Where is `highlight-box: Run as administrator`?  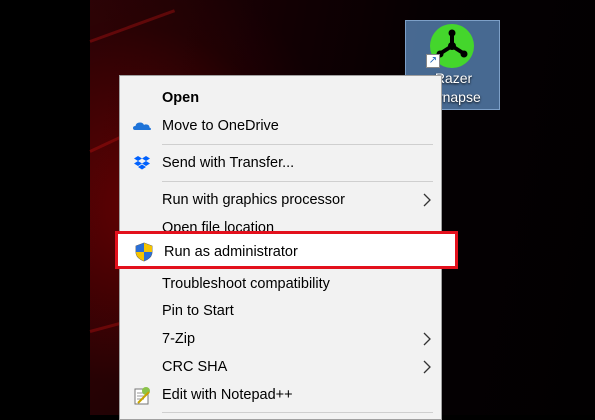 highlight-box: Run as administrator is located at coordinates (286, 250).